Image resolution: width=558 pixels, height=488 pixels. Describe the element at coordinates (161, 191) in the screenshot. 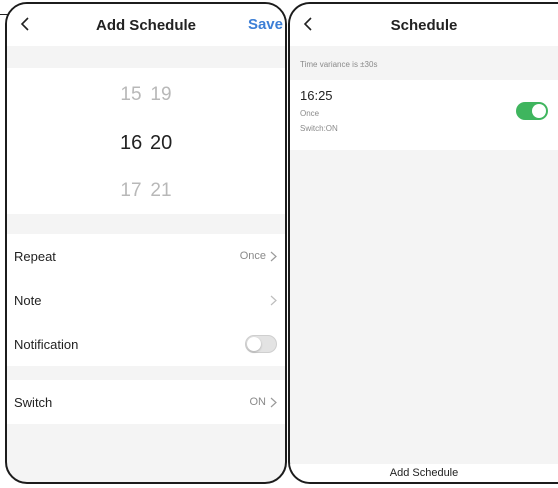

I see `picker-minute: 21` at that location.